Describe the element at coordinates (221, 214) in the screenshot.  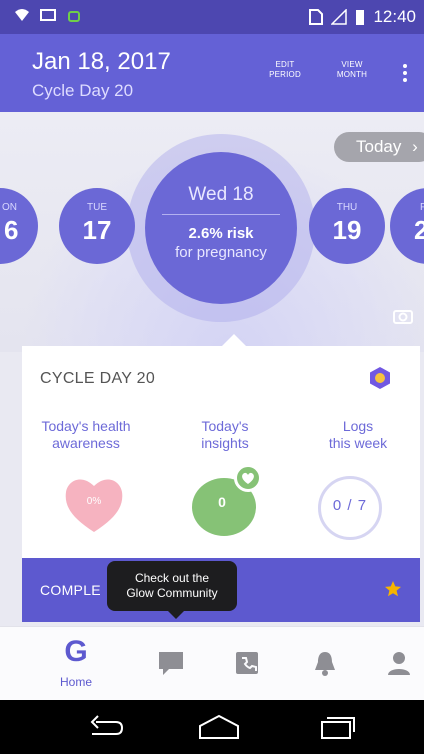
I see `divider` at that location.